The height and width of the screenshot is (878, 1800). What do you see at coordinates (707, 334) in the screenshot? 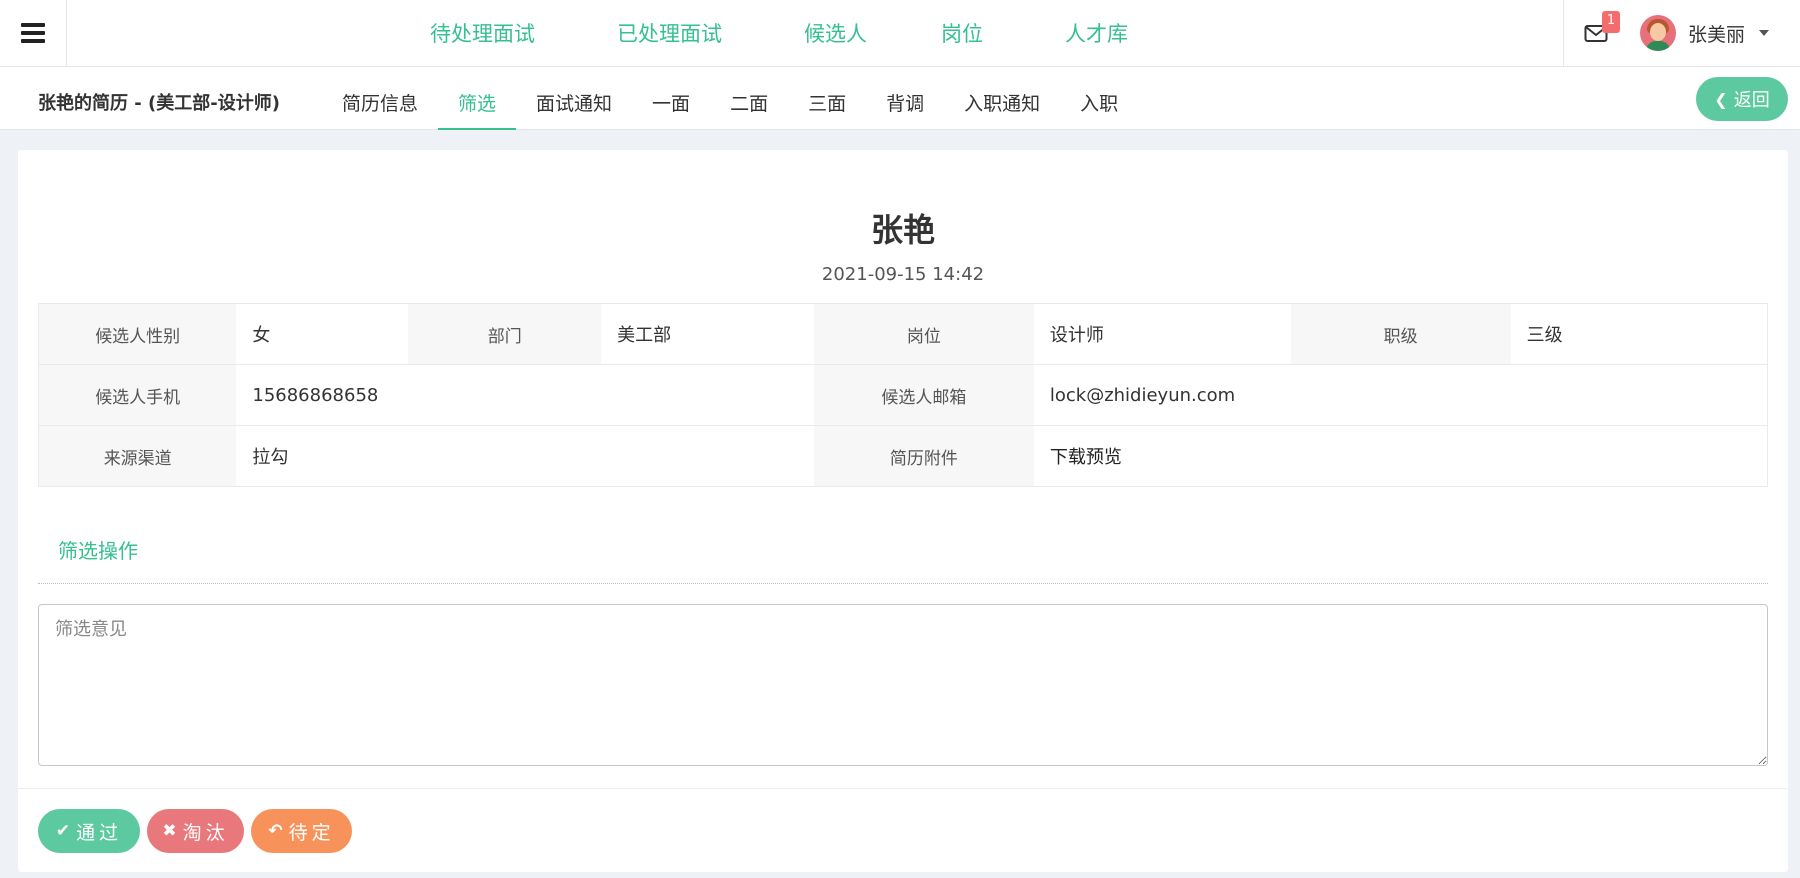
I see `dept-value: 美工部` at bounding box center [707, 334].